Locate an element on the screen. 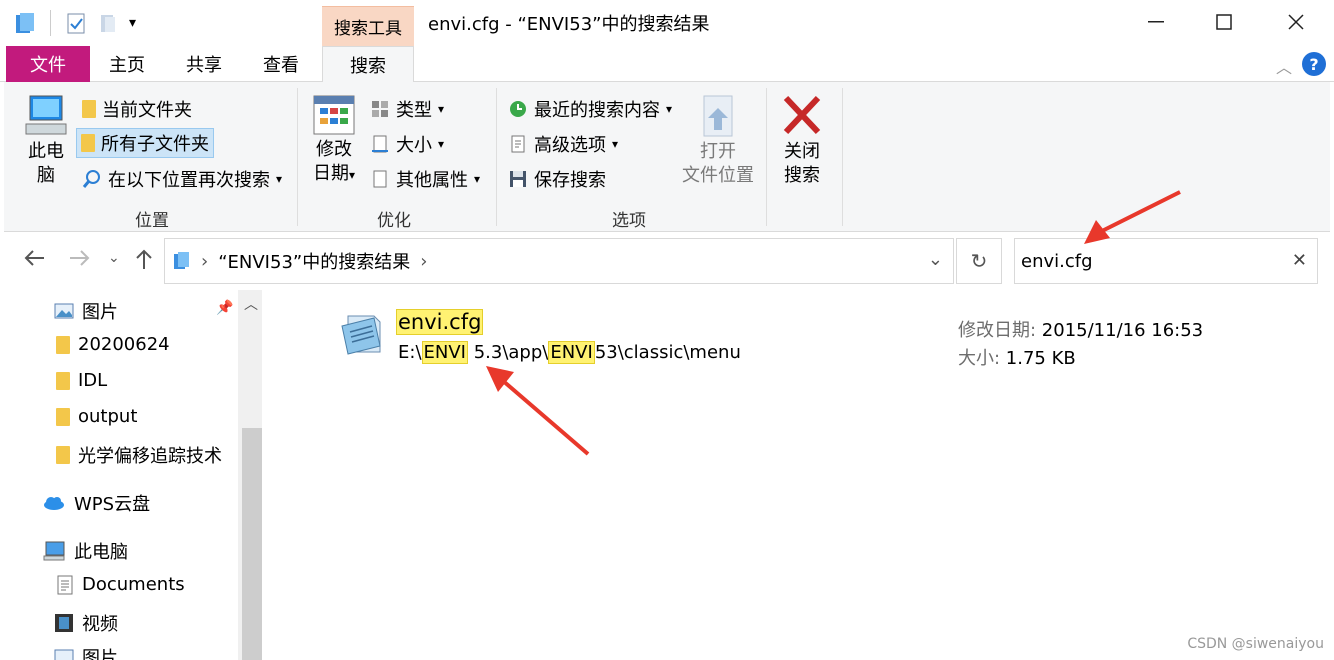  result-file-name: envi.cfg is located at coordinates (440, 322).